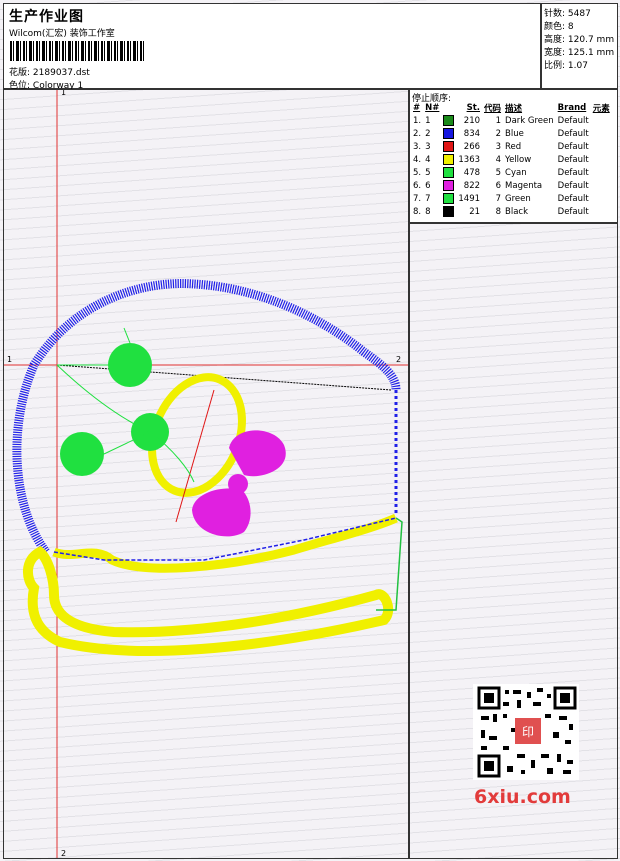 Image resolution: width=620 pixels, height=861 pixels. What do you see at coordinates (518, 198) in the screenshot?
I see `cell-description: Green` at bounding box center [518, 198].